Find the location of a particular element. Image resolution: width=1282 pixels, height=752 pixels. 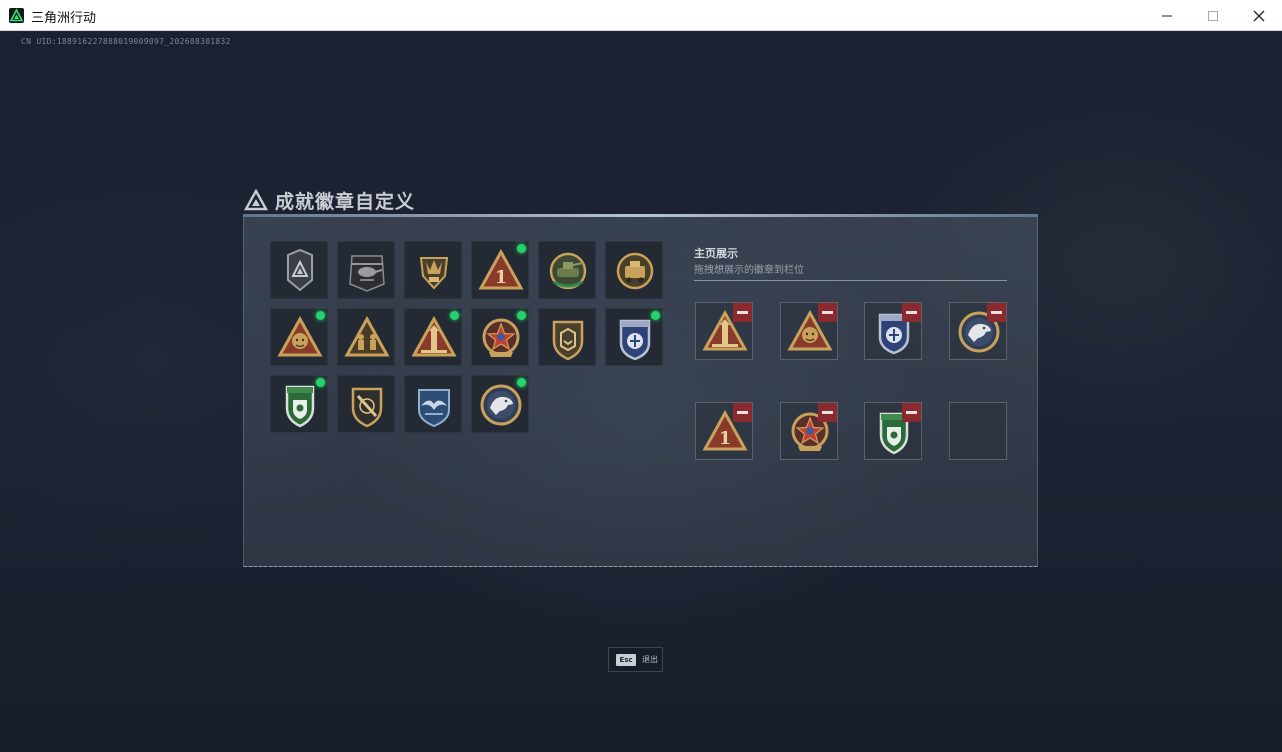

soldiers-triangle-badge-icon is located at coordinates (367, 336).